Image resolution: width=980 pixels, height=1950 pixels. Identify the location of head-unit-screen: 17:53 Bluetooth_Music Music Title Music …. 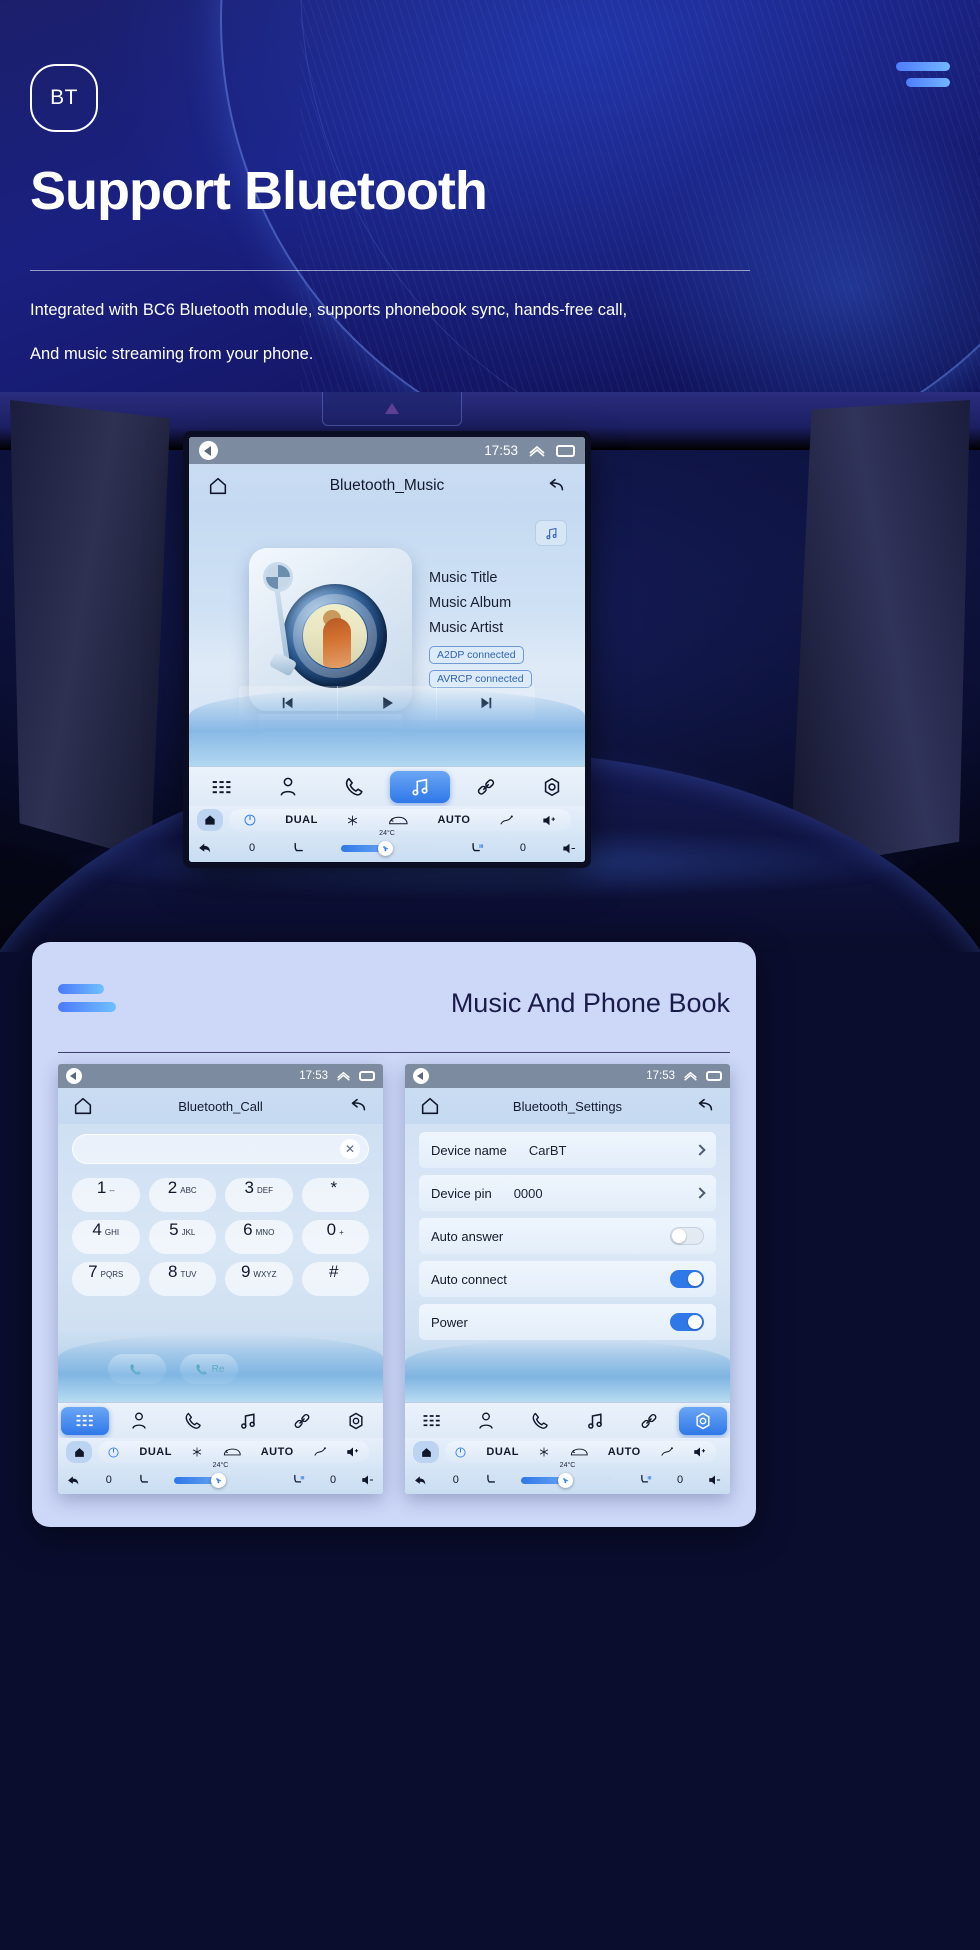
(387, 649).